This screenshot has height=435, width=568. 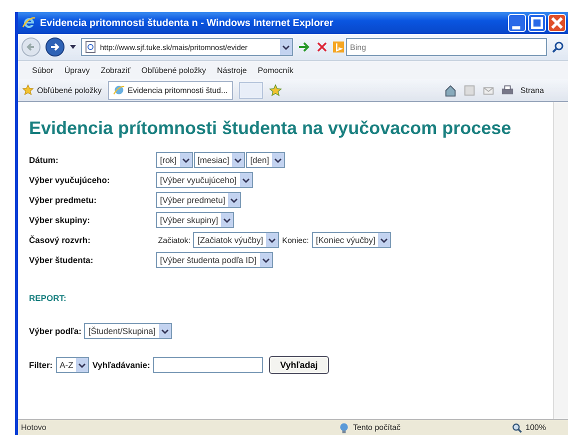 I want to click on page-icon, so click(x=90, y=47).